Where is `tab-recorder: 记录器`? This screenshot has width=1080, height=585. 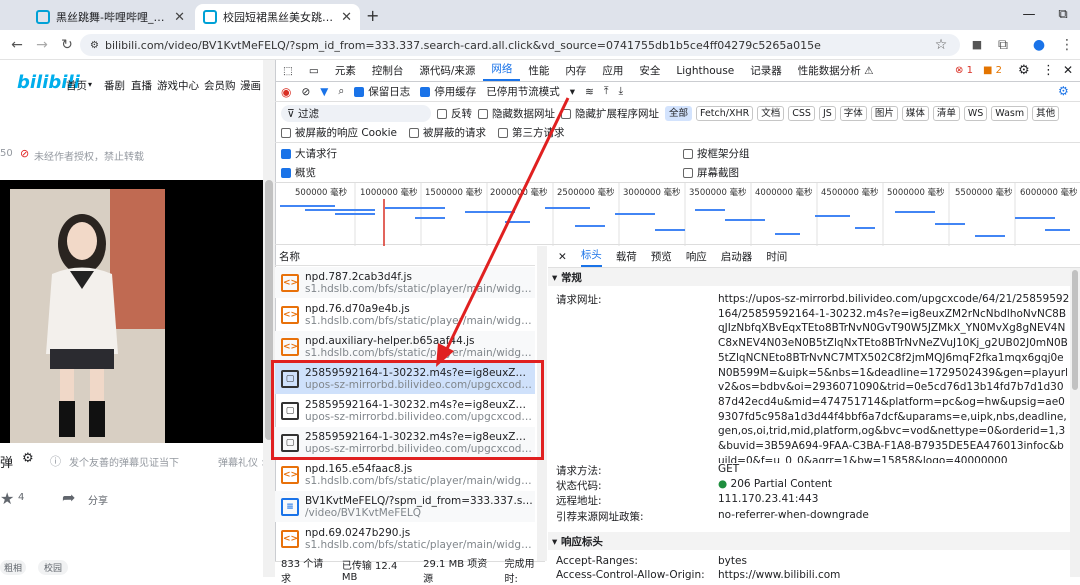 tab-recorder: 记录器 is located at coordinates (766, 70).